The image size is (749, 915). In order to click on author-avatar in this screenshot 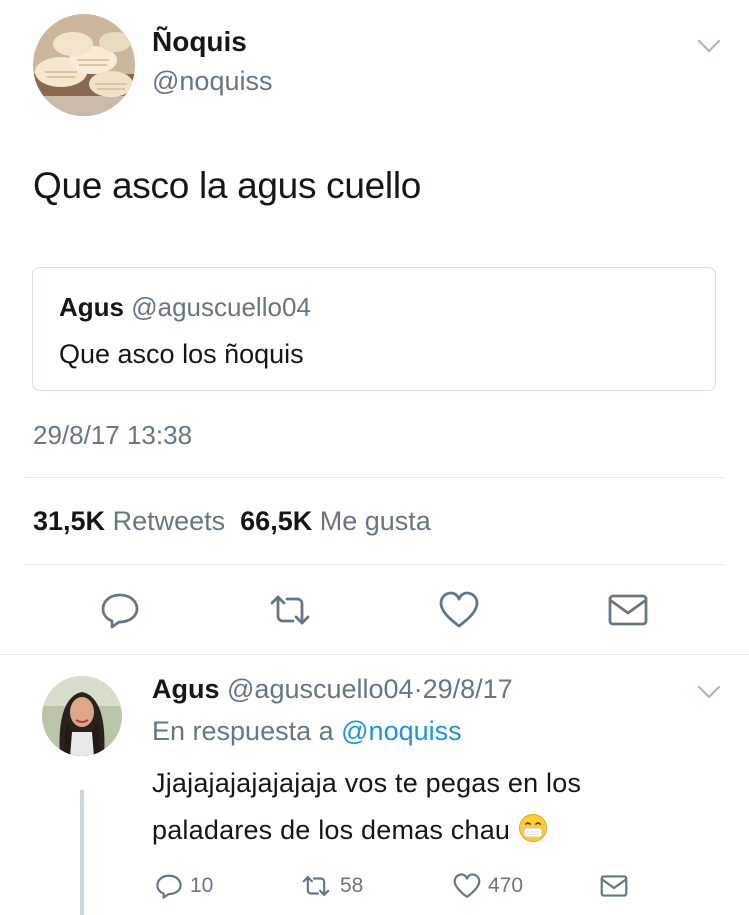, I will do `click(84, 65)`.